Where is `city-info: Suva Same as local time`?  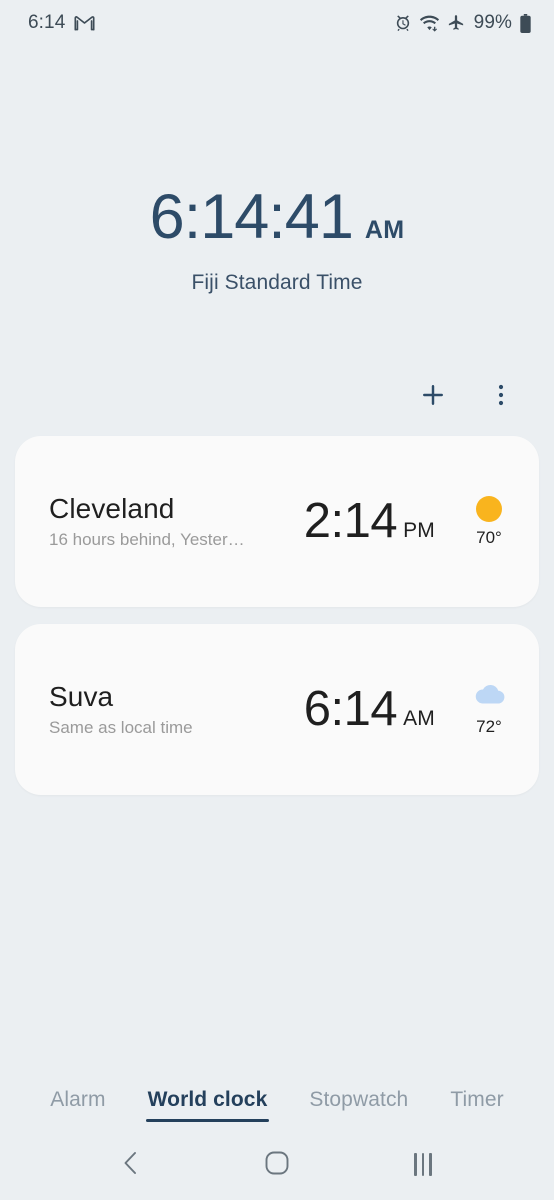
city-info: Suva Same as local time is located at coordinates (176, 709).